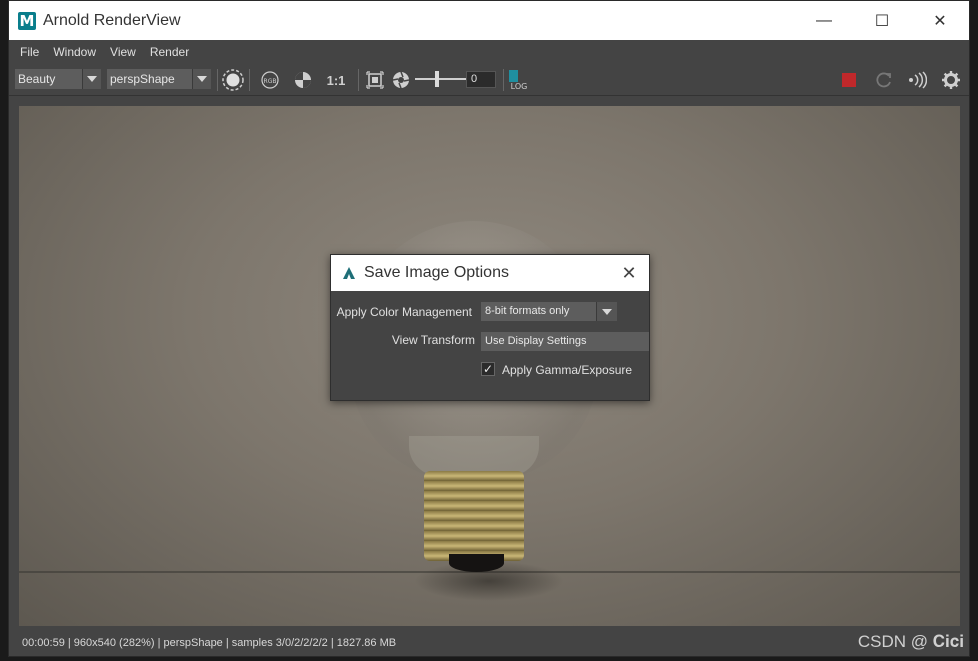 This screenshot has height=661, width=978. What do you see at coordinates (536, 341) in the screenshot?
I see `view-transform-value: Use Display Settings` at bounding box center [536, 341].